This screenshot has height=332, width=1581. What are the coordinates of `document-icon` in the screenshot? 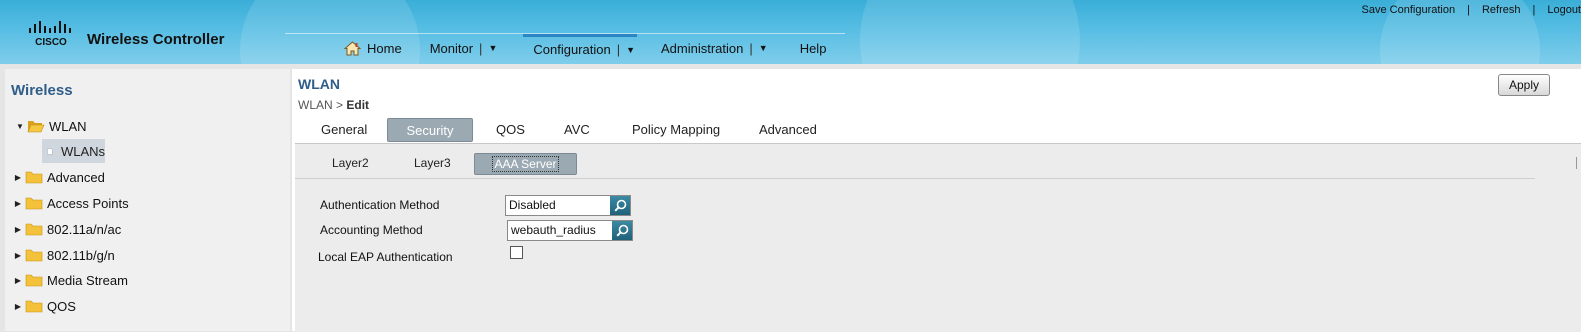 It's located at (50, 151).